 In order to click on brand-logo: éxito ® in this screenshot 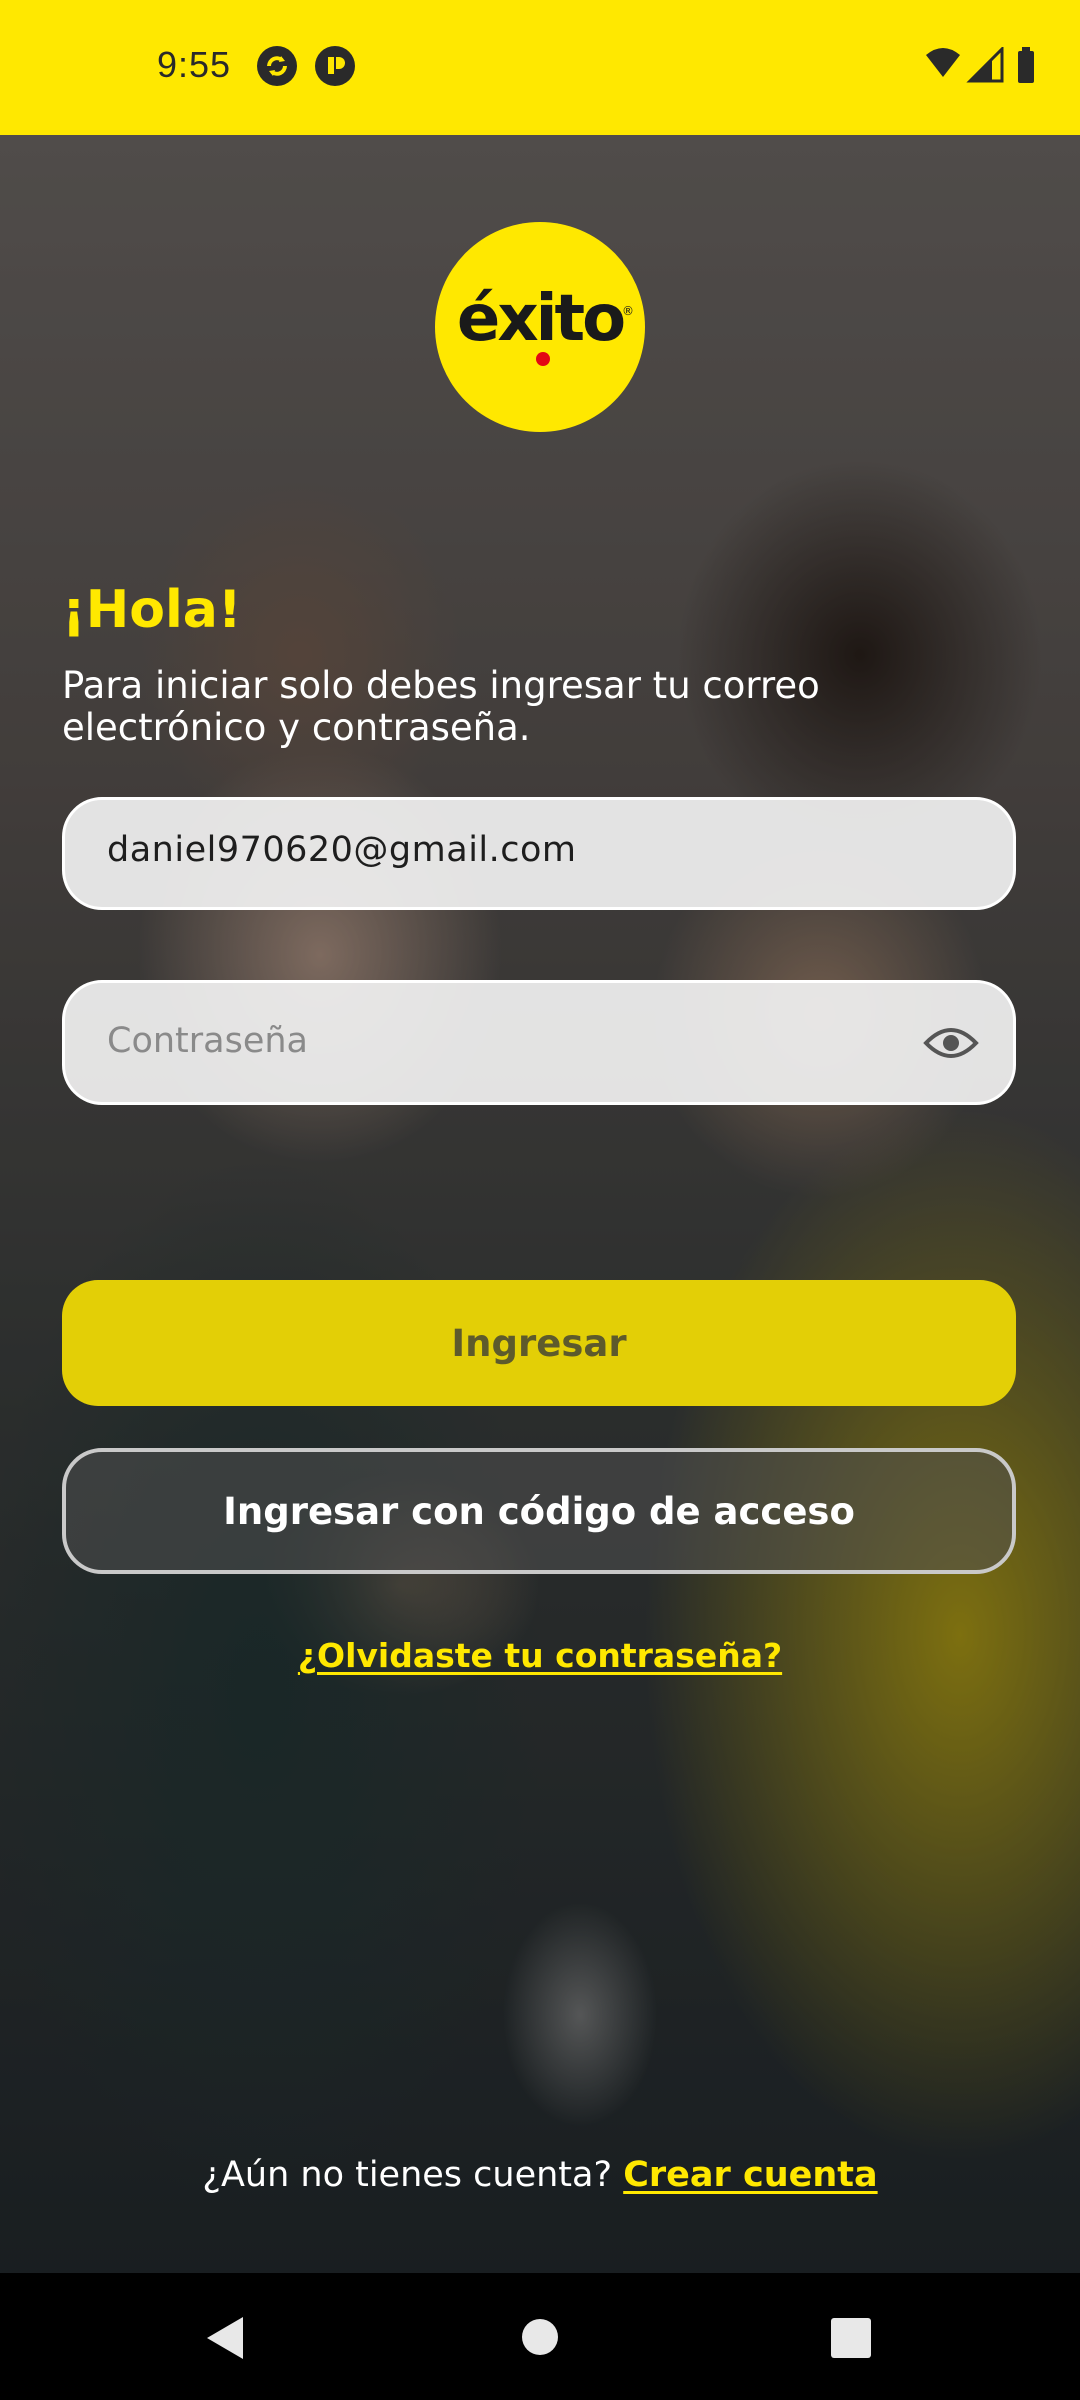, I will do `click(540, 327)`.